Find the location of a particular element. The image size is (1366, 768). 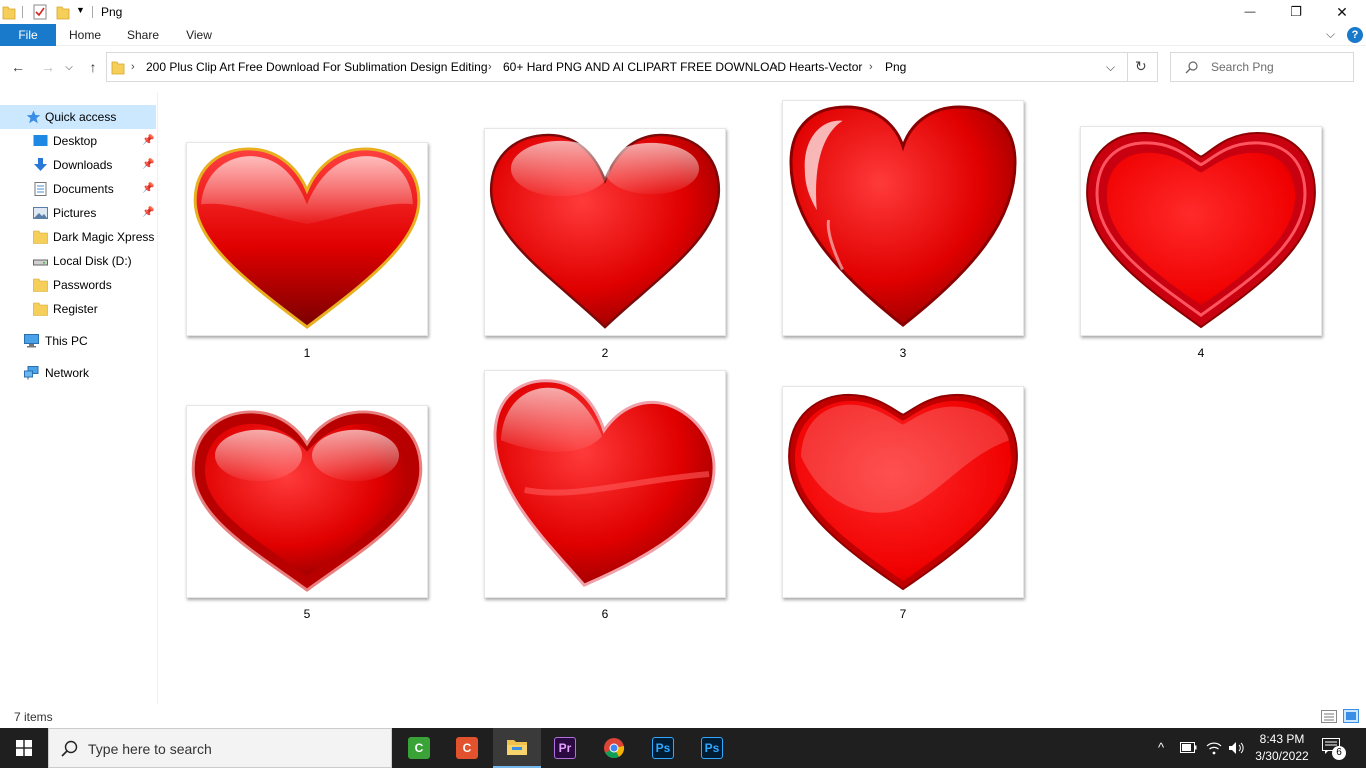

taskbar-app-chrome is located at coordinates (614, 748).